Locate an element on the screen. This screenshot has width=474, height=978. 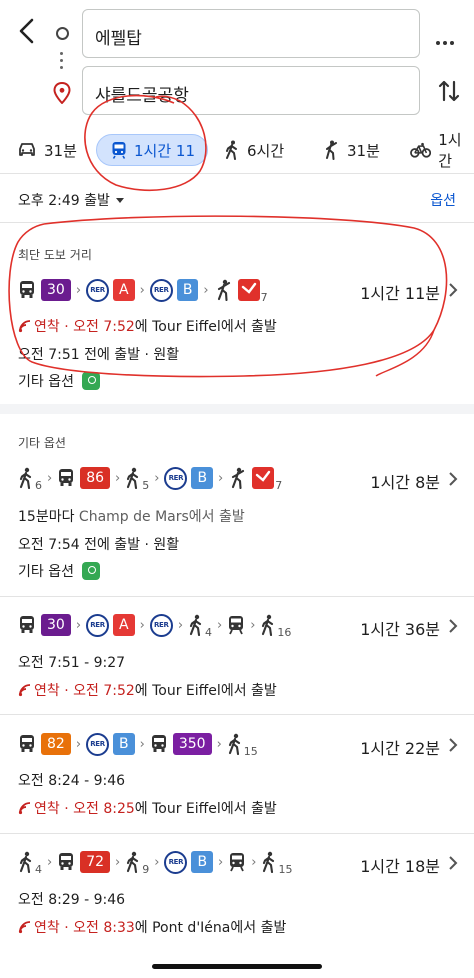
tab-rideshare-label: 31분 is located at coordinates (363, 150).